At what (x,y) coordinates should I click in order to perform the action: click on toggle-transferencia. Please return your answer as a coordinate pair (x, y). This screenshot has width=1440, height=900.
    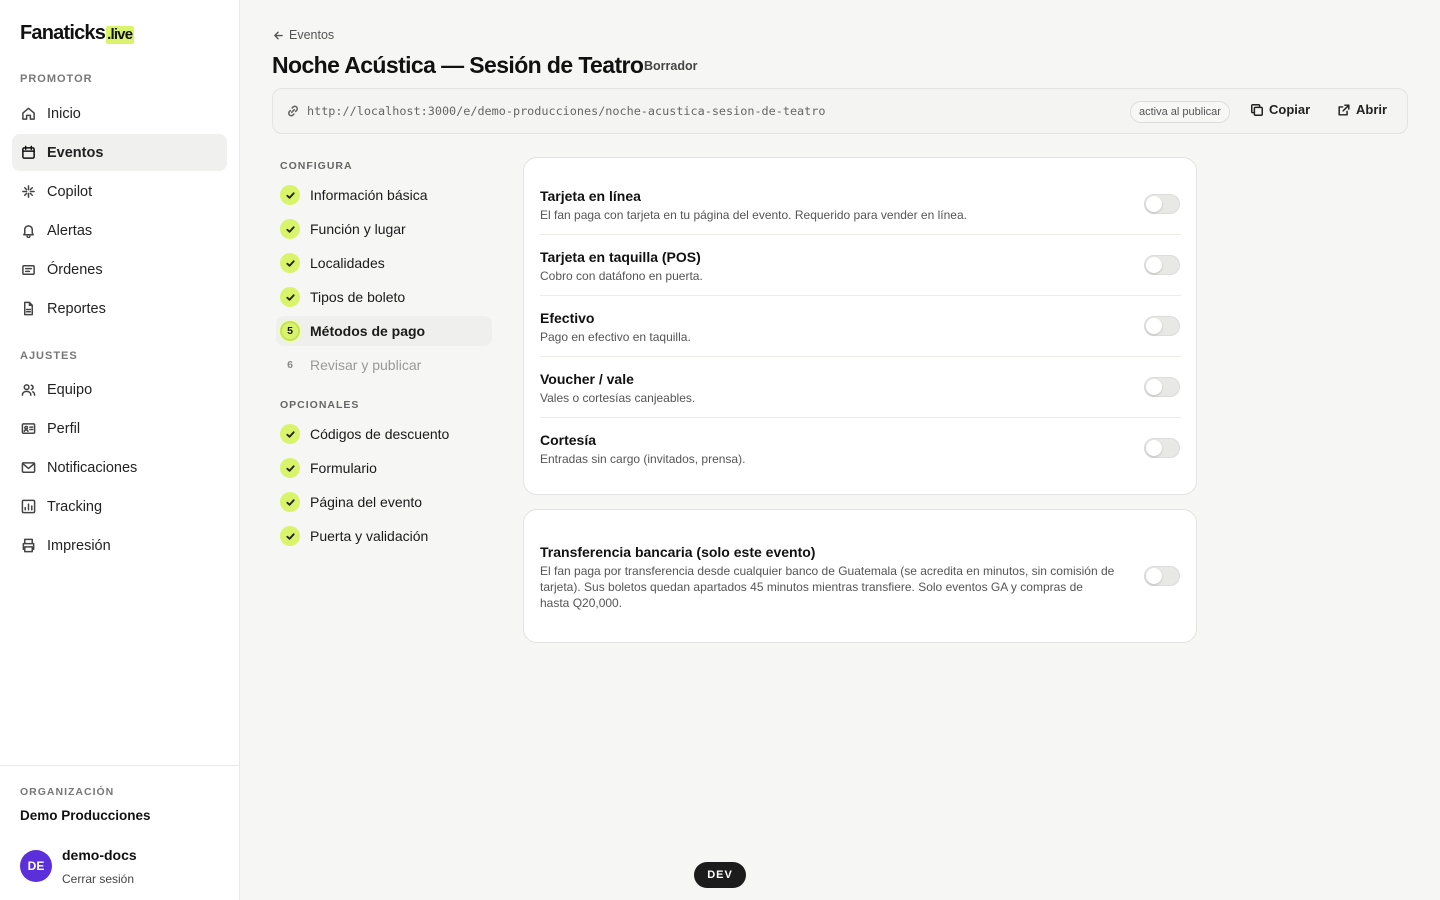
    Looking at the image, I should click on (1162, 576).